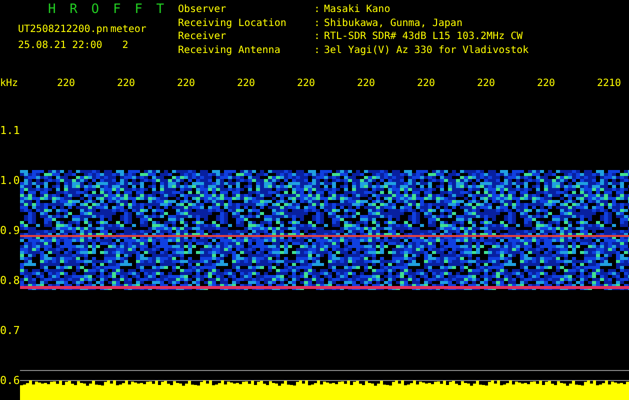  Describe the element at coordinates (394, 24) in the screenshot. I see `info-value: Shibukawa, Gunma, Japan` at that location.